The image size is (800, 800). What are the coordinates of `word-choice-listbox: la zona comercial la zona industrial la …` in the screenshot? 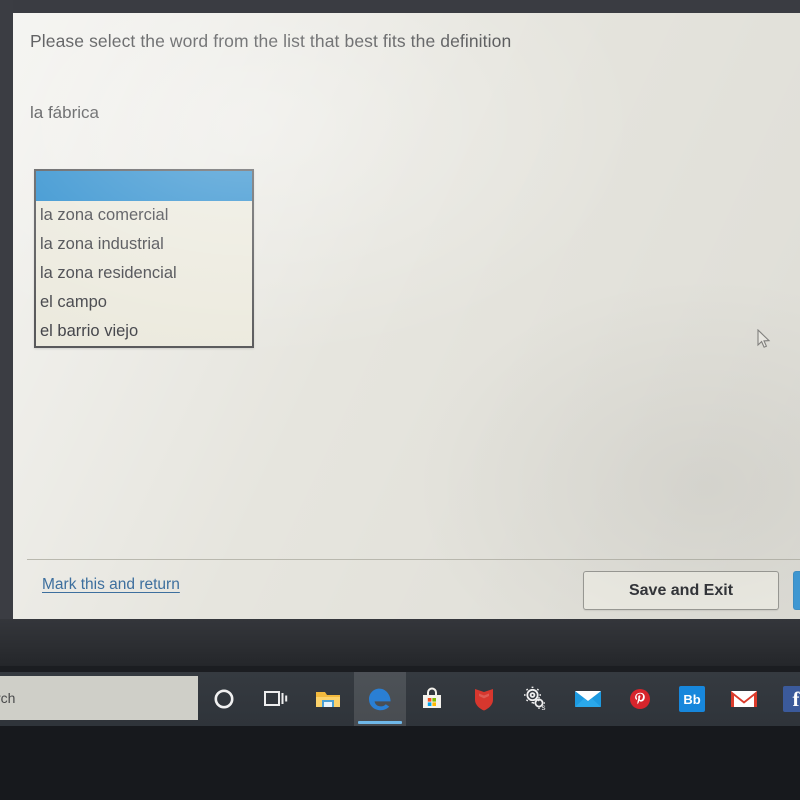 It's located at (144, 258).